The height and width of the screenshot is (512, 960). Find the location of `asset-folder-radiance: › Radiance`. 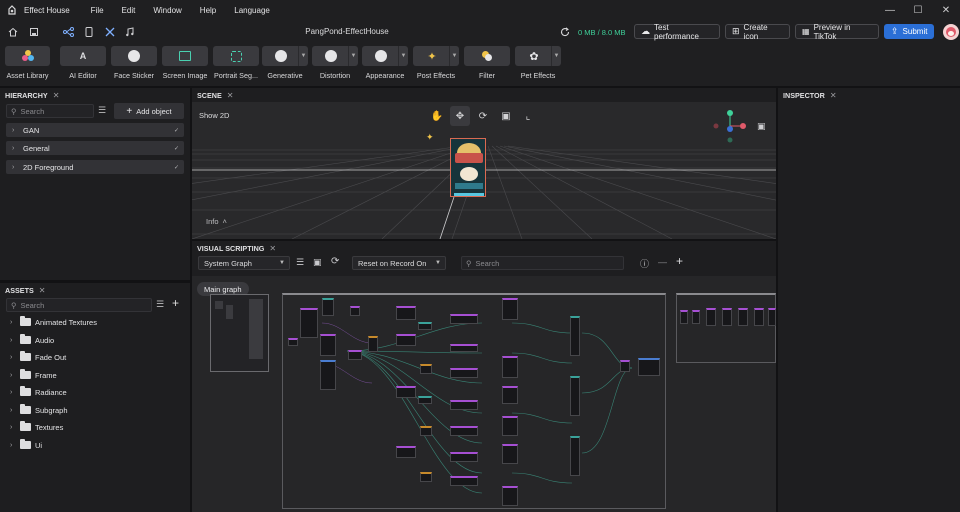

asset-folder-radiance: › Radiance is located at coordinates (38, 392).